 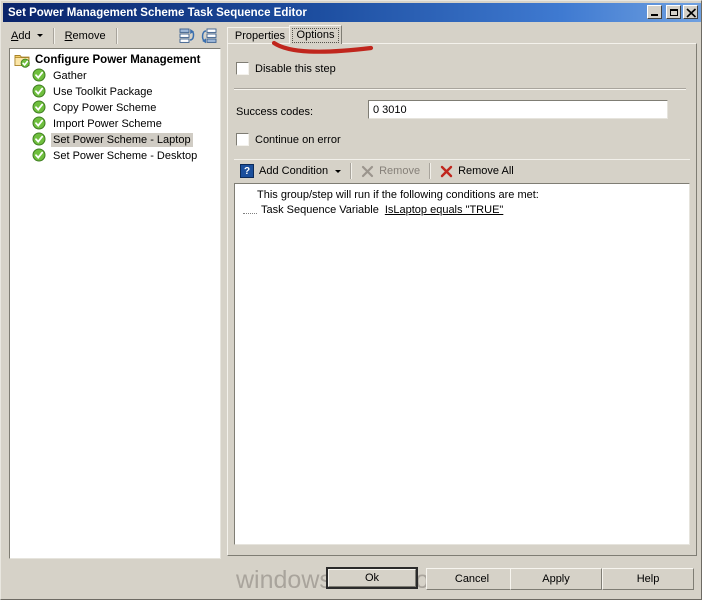 I want to click on tree-connector-icon, so click(x=250, y=213).